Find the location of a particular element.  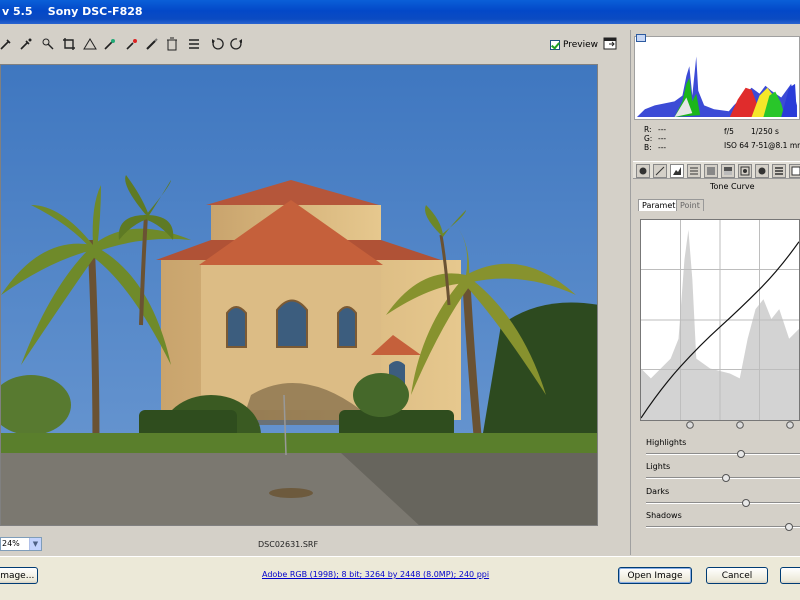

window-title: v 5.5 Sony DSC-F828 is located at coordinates (72, 11).